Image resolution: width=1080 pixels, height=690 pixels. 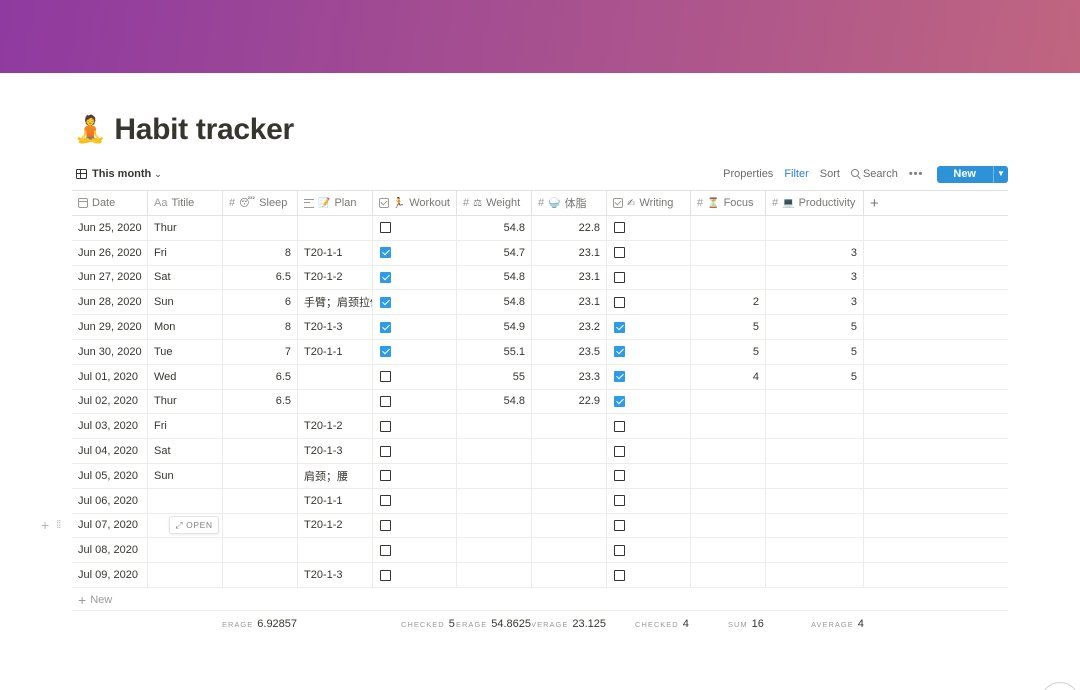 What do you see at coordinates (58, 525) in the screenshot?
I see `drag-handle-icon: ⁞⁞` at bounding box center [58, 525].